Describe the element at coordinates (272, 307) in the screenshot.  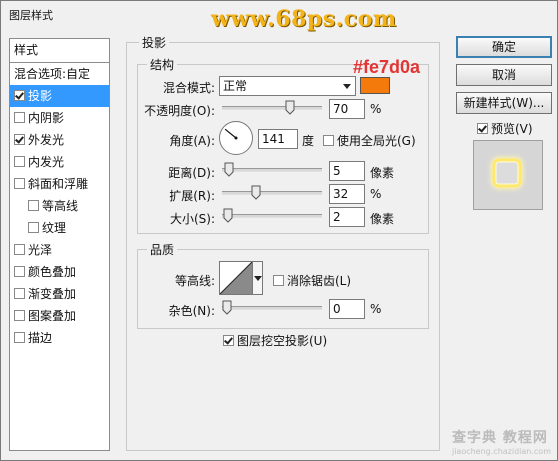
I see `noise-slider` at that location.